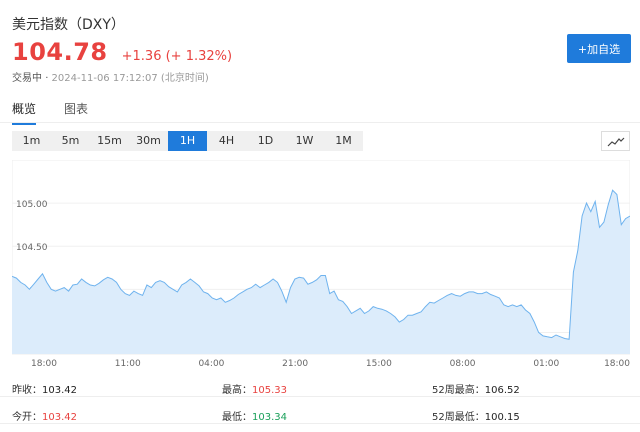  What do you see at coordinates (60, 52) in the screenshot?
I see `last-price: 104.78` at bounding box center [60, 52].